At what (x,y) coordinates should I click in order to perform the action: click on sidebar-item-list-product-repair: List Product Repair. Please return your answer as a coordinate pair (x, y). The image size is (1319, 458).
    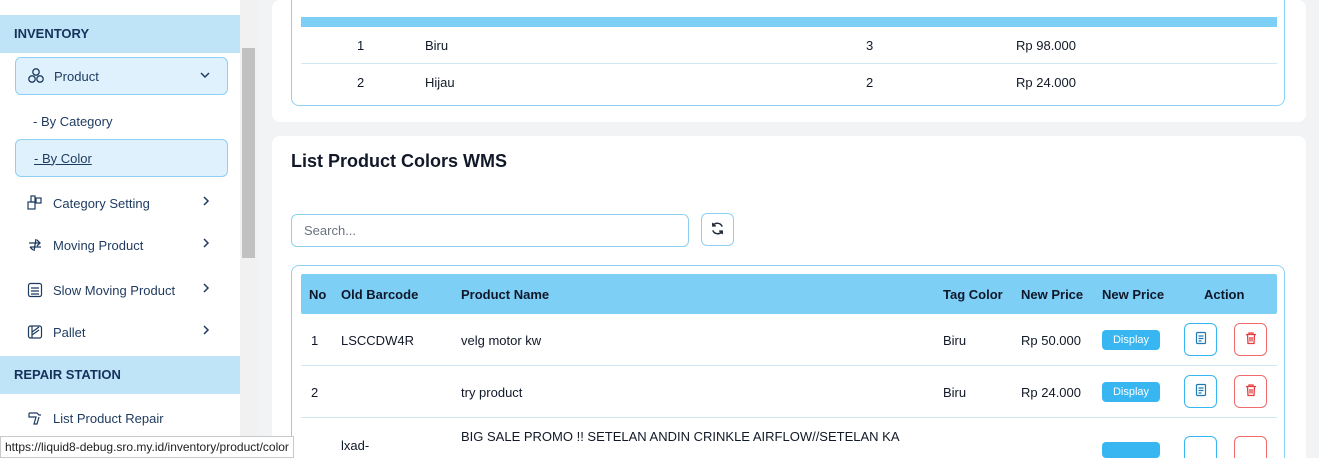
    Looking at the image, I should click on (121, 418).